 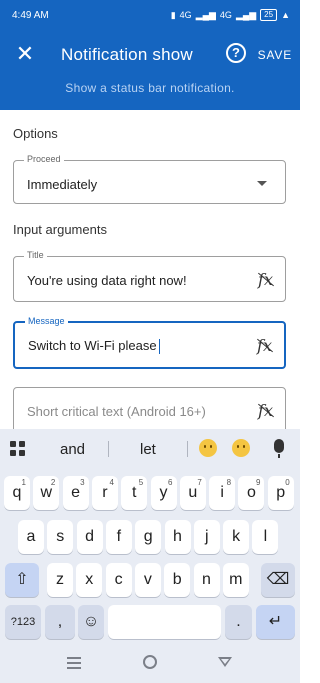 I want to click on key-letter: e, so click(x=76, y=492).